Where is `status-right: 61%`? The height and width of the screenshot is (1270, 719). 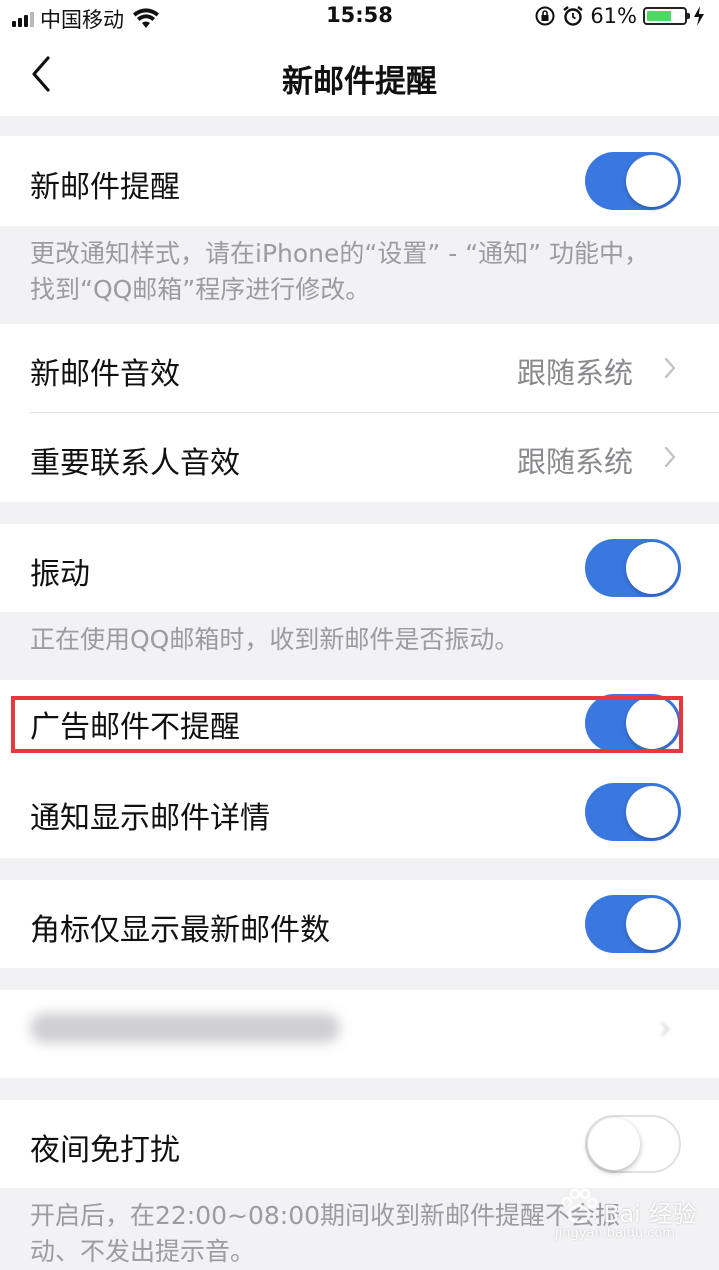 status-right: 61% is located at coordinates (619, 16).